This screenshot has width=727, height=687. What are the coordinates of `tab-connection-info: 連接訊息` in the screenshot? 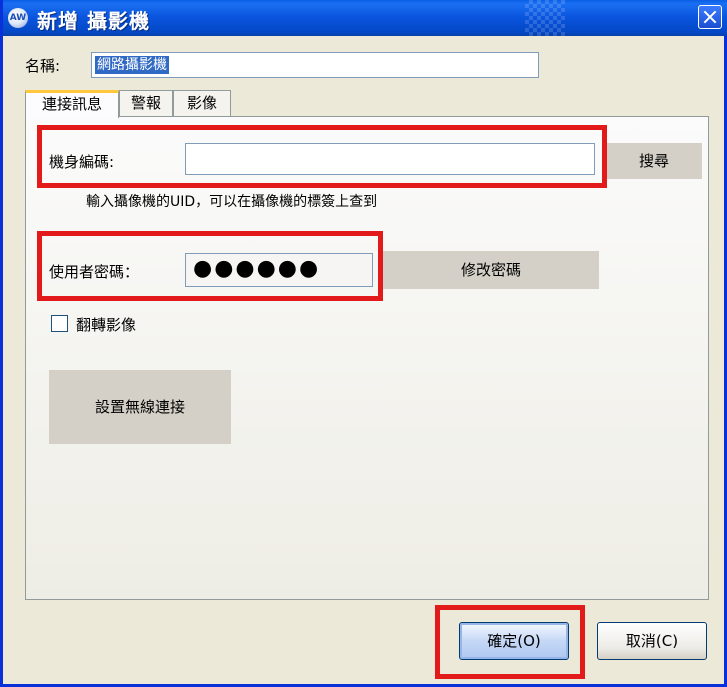 It's located at (72, 104).